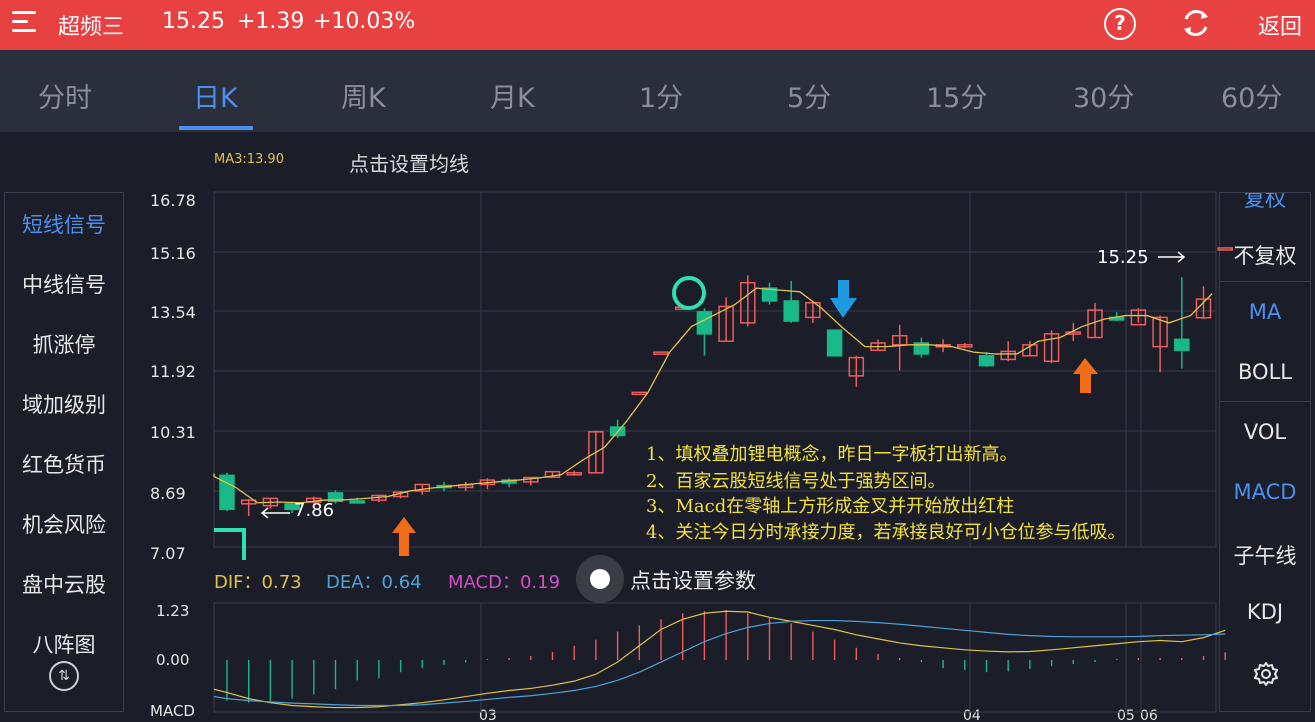  Describe the element at coordinates (796, 481) in the screenshot. I see `annotation-line: 2、百家云股短线信号处于强势区间。` at that location.